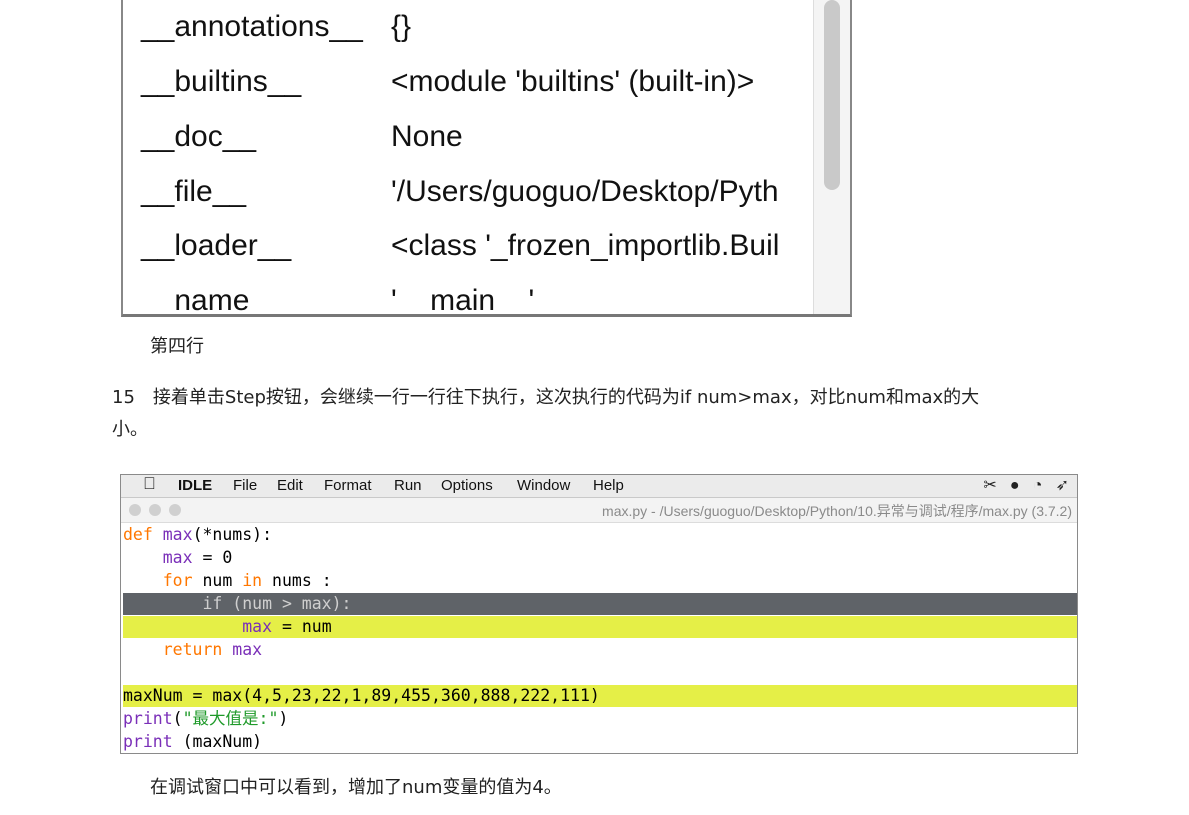  What do you see at coordinates (600, 558) in the screenshot?
I see `code-line: max = 0` at bounding box center [600, 558].